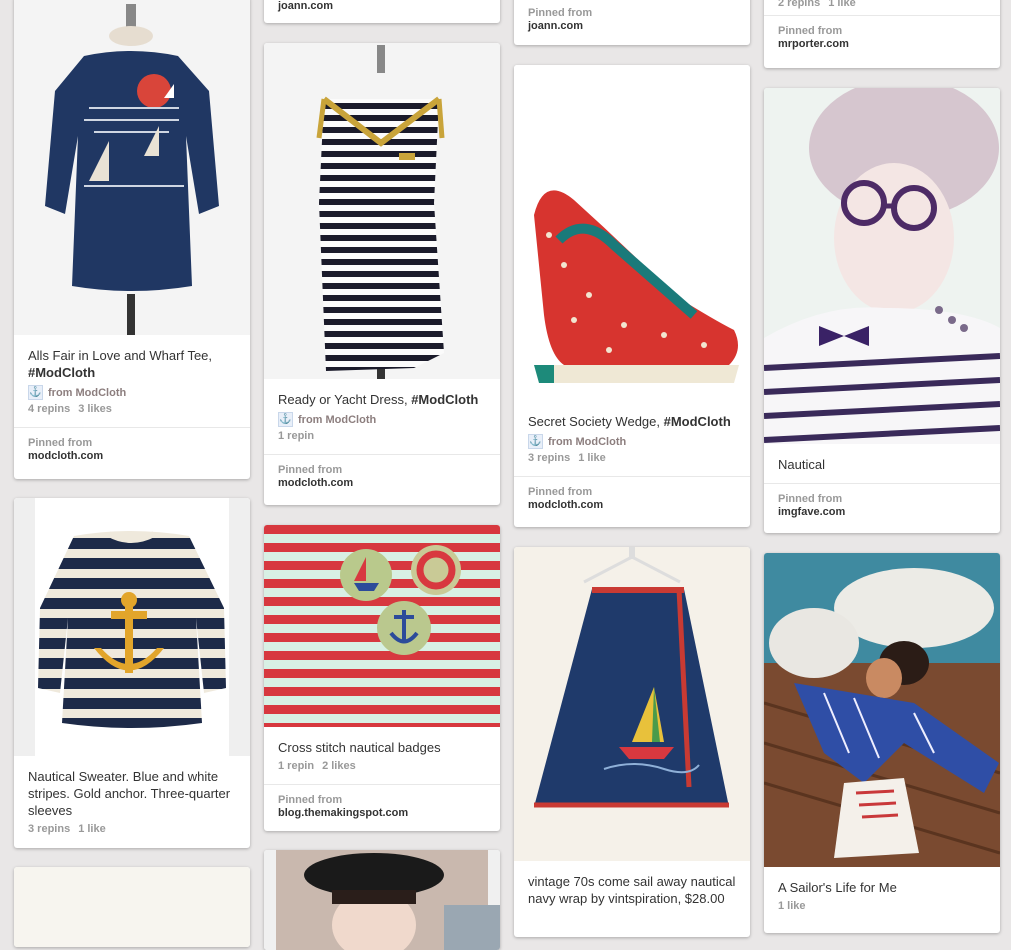 This screenshot has width=1011, height=950. Describe the element at coordinates (799, 4) in the screenshot. I see `repin-count: 2 repins` at that location.